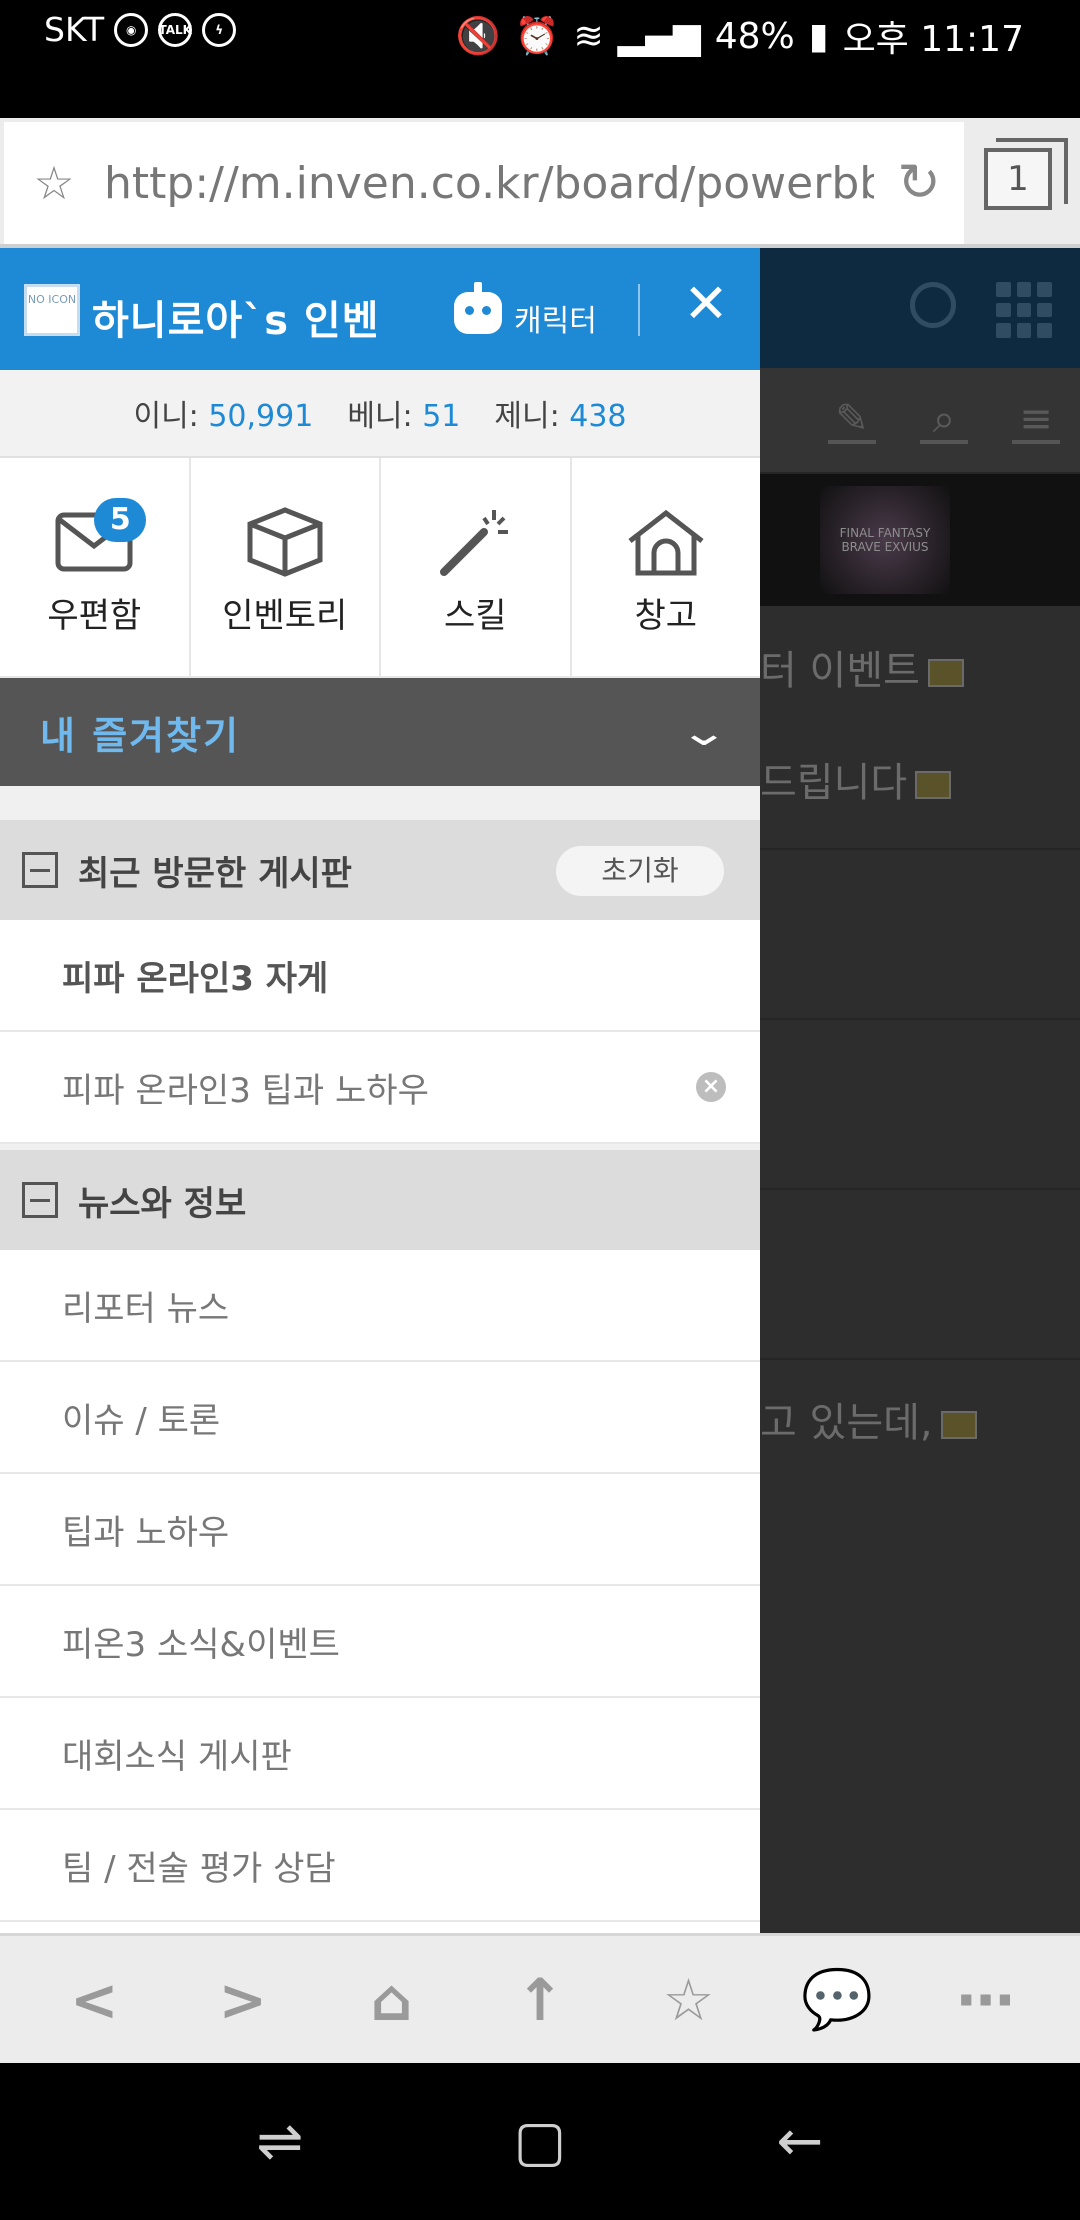 This screenshot has height=2220, width=1080. What do you see at coordinates (94, 616) in the screenshot?
I see `mailbox-label: 우편함` at bounding box center [94, 616].